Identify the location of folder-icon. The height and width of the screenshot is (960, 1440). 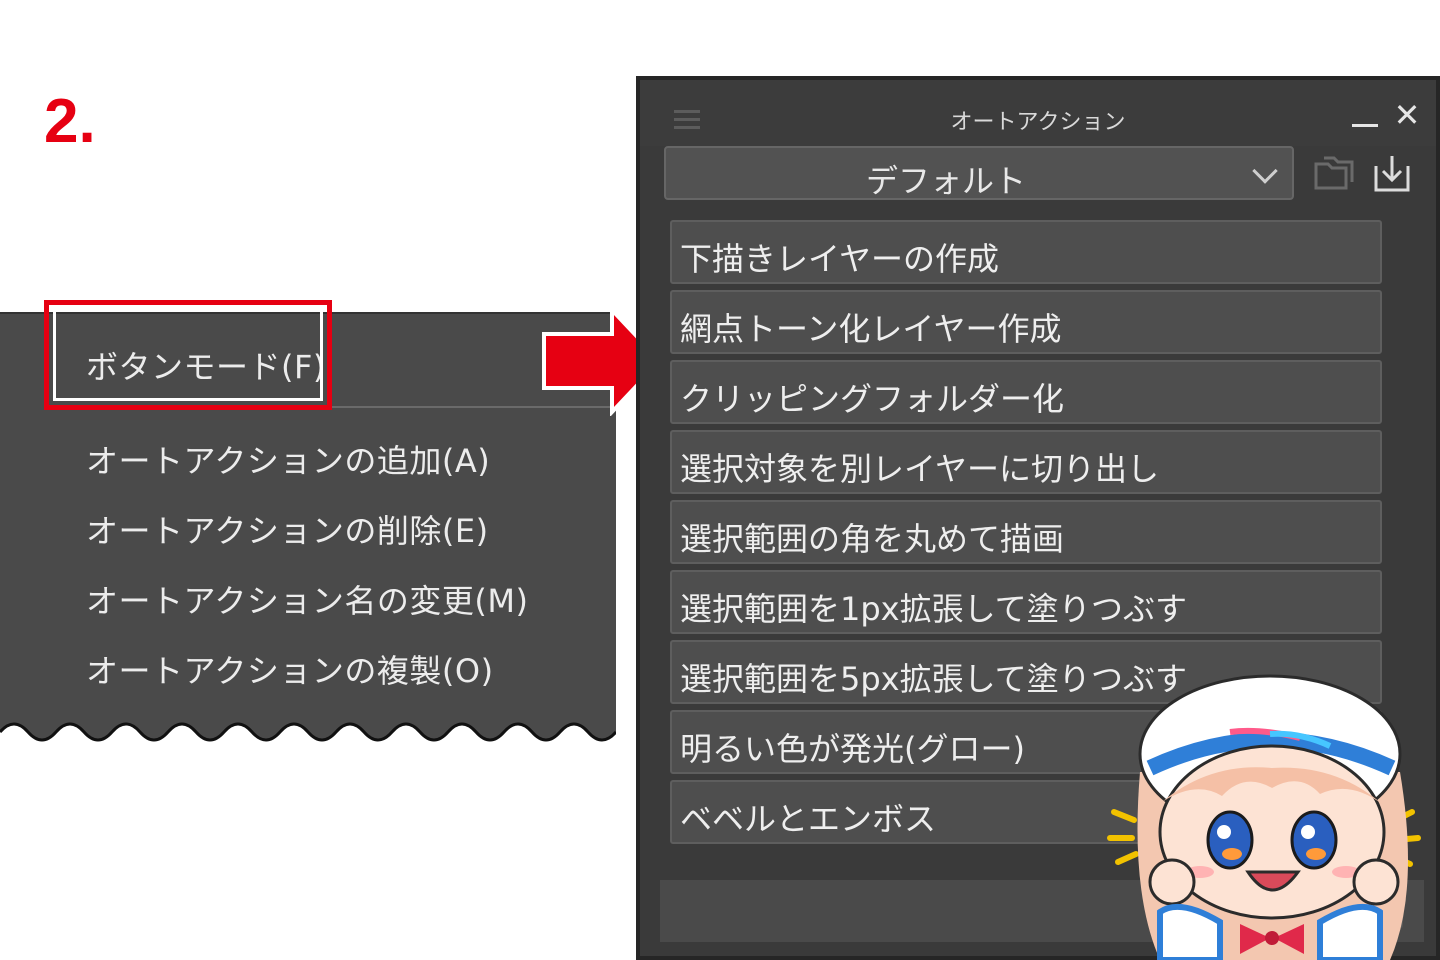
(1334, 174).